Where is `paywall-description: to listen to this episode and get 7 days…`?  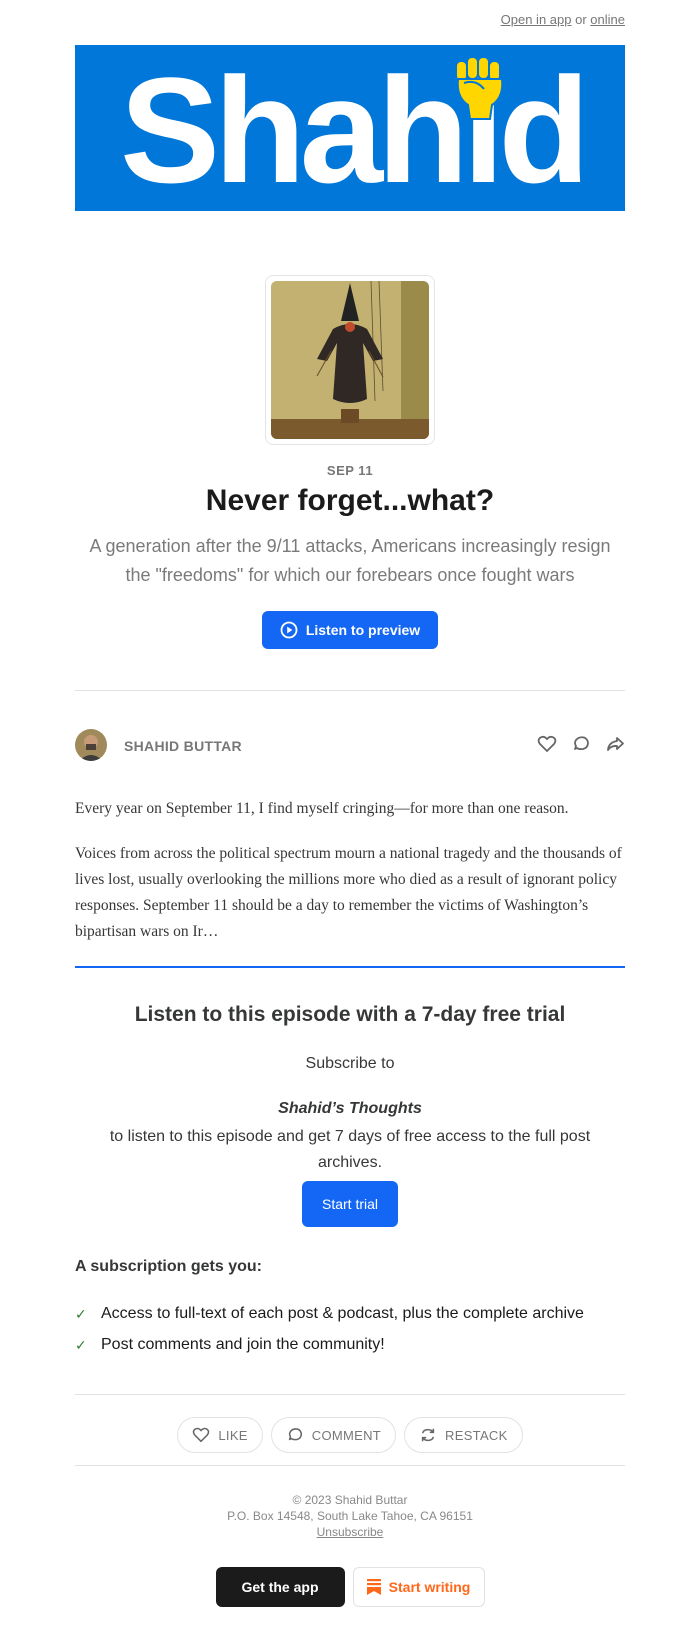 paywall-description: to listen to this episode and get 7 days… is located at coordinates (350, 1149).